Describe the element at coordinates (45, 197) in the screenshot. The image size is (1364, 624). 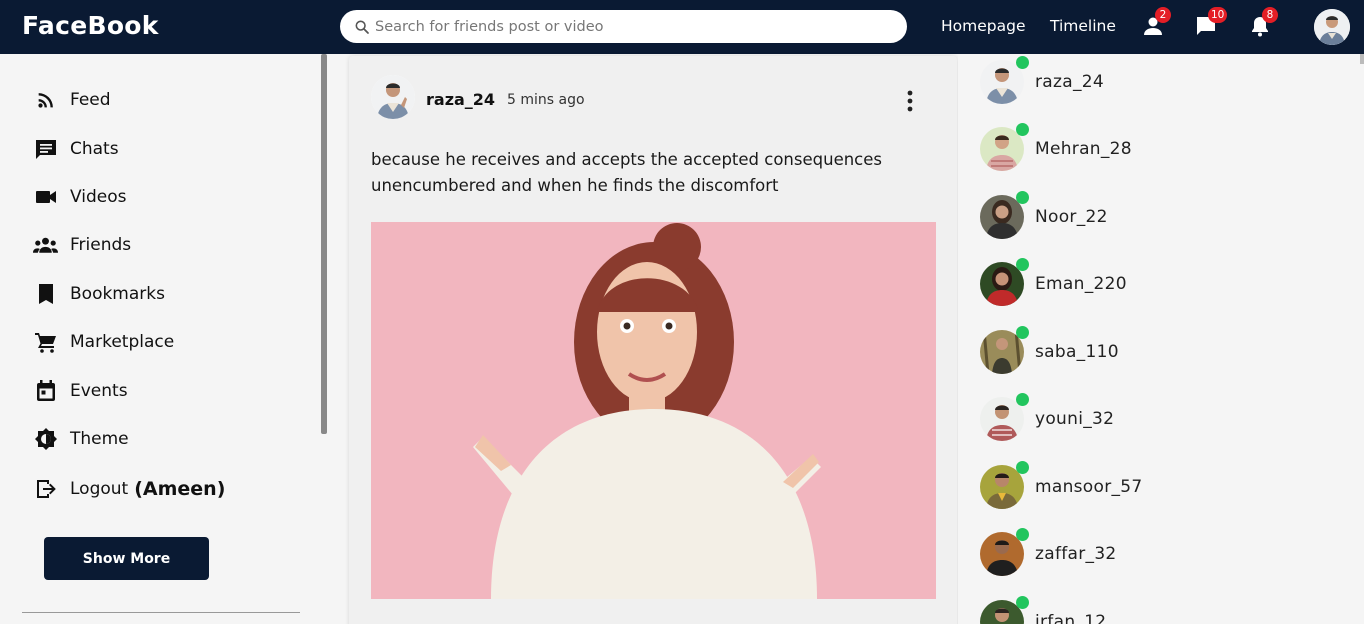
I see `video-icon` at that location.